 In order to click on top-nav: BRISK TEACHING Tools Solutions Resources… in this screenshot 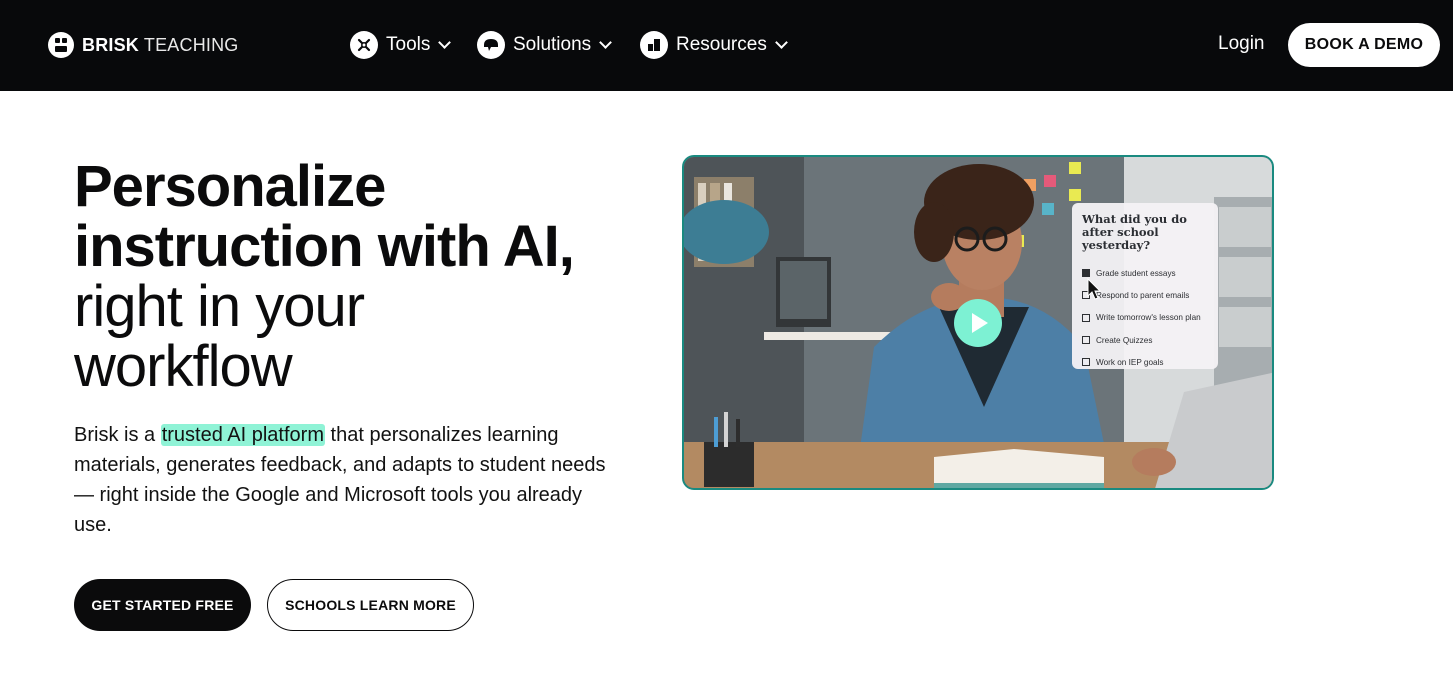, I will do `click(726, 45)`.